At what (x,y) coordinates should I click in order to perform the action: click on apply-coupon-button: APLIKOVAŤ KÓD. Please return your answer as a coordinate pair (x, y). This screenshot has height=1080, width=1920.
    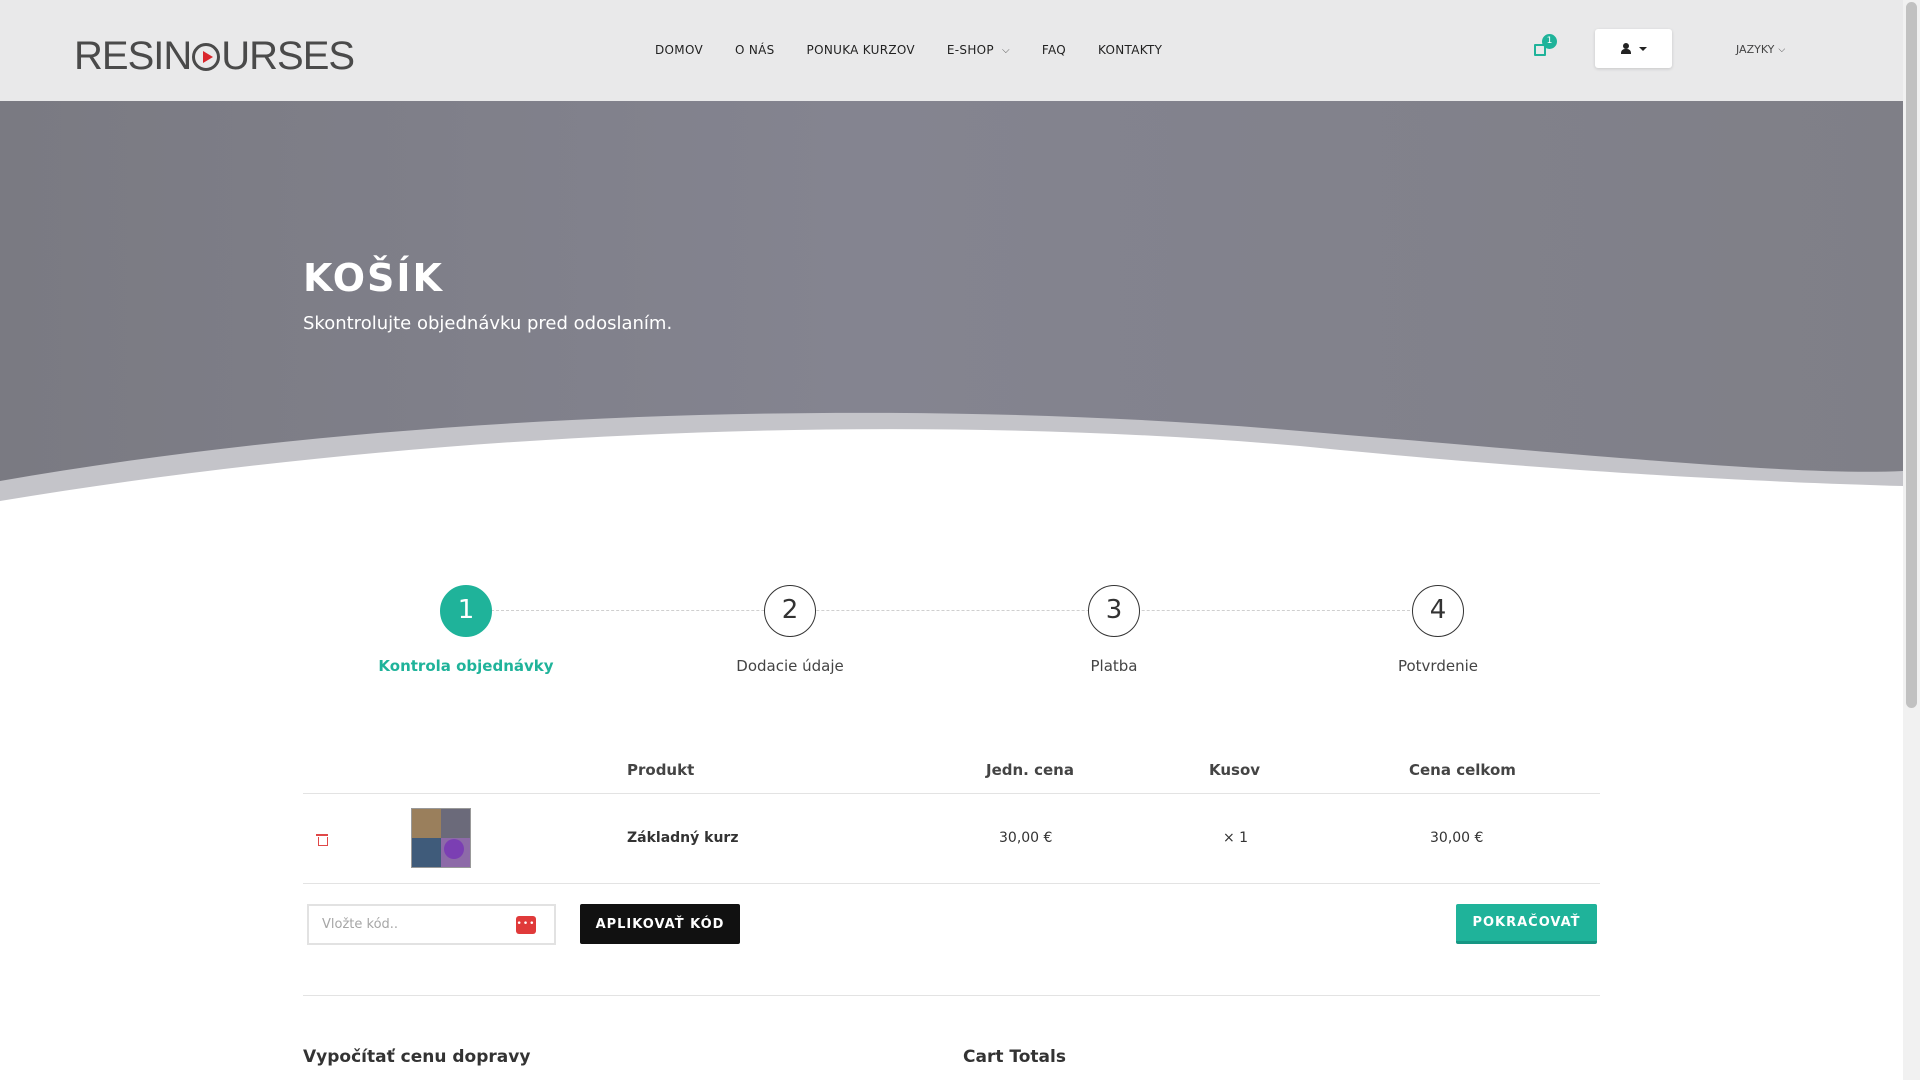
    Looking at the image, I should click on (660, 924).